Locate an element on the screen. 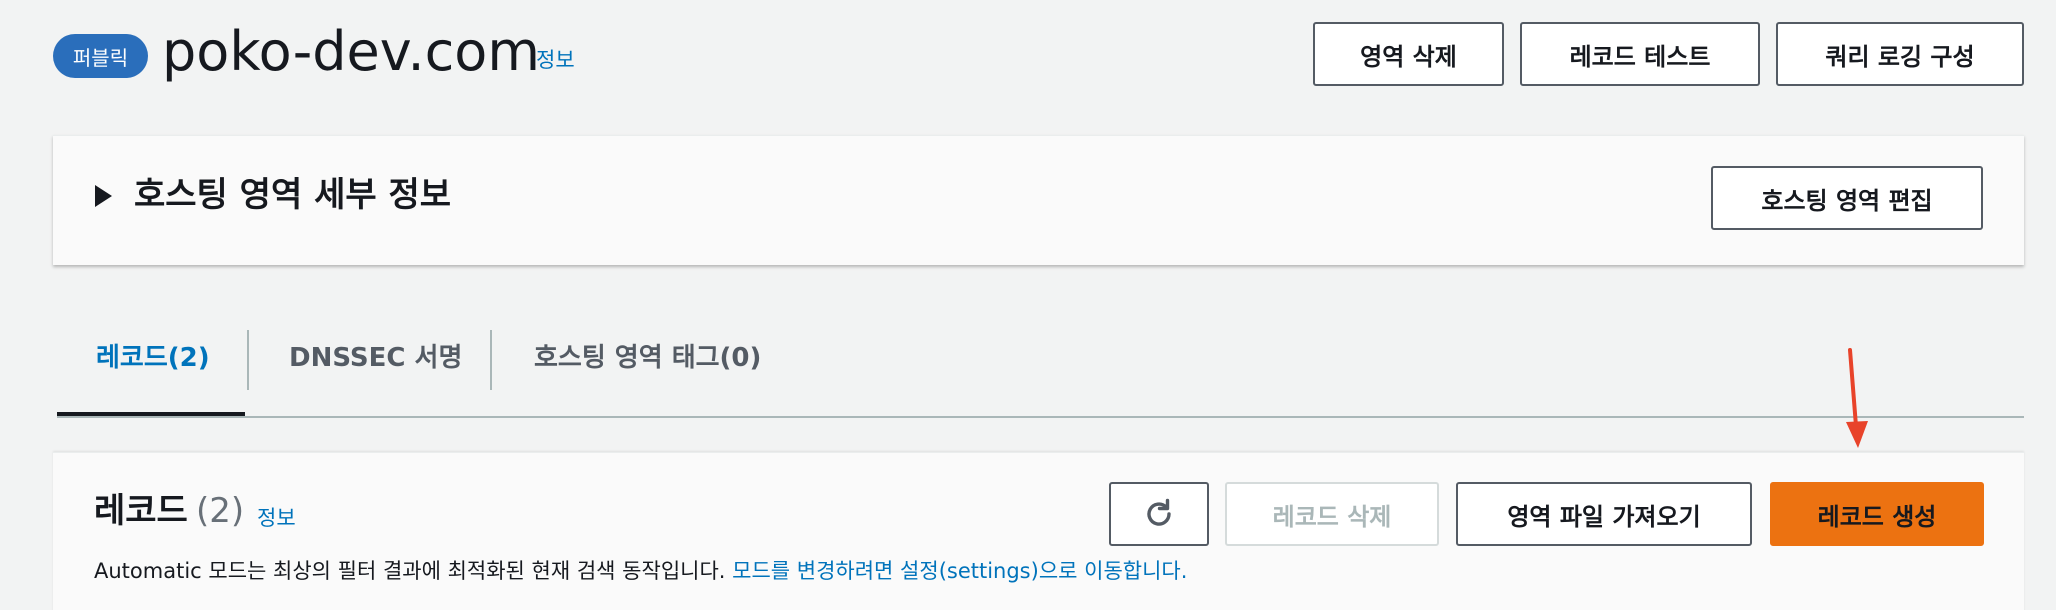 This screenshot has height=610, width=2056. import-zone-file-button: 영역 파일 가져오기 is located at coordinates (1604, 514).